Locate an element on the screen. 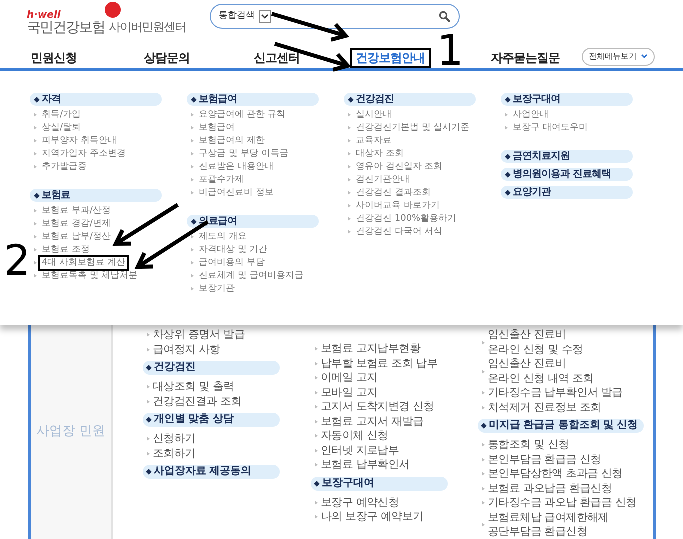 The width and height of the screenshot is (683, 539). search-field: 통합검색 is located at coordinates (335, 16).